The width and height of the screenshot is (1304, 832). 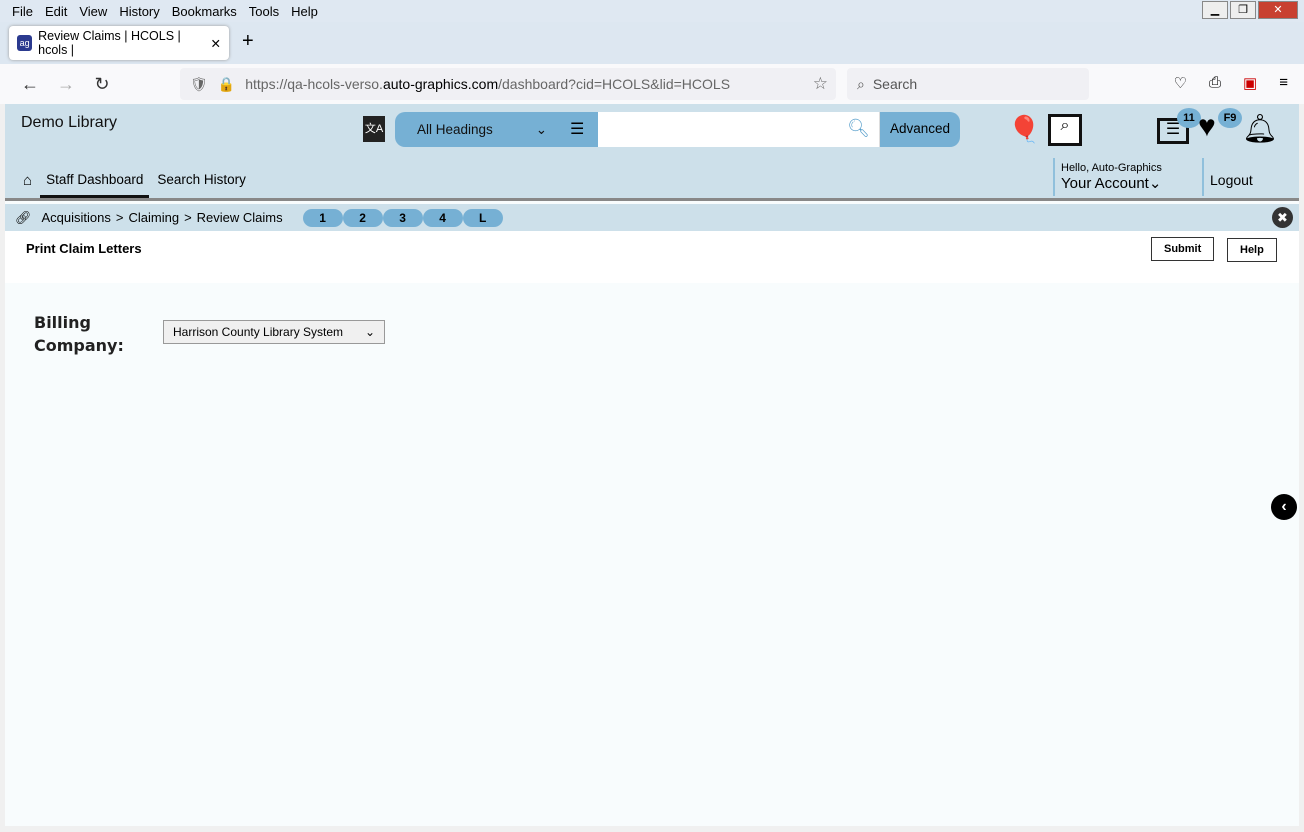 I want to click on browser-search-input: ⌕ Search, so click(x=968, y=84).